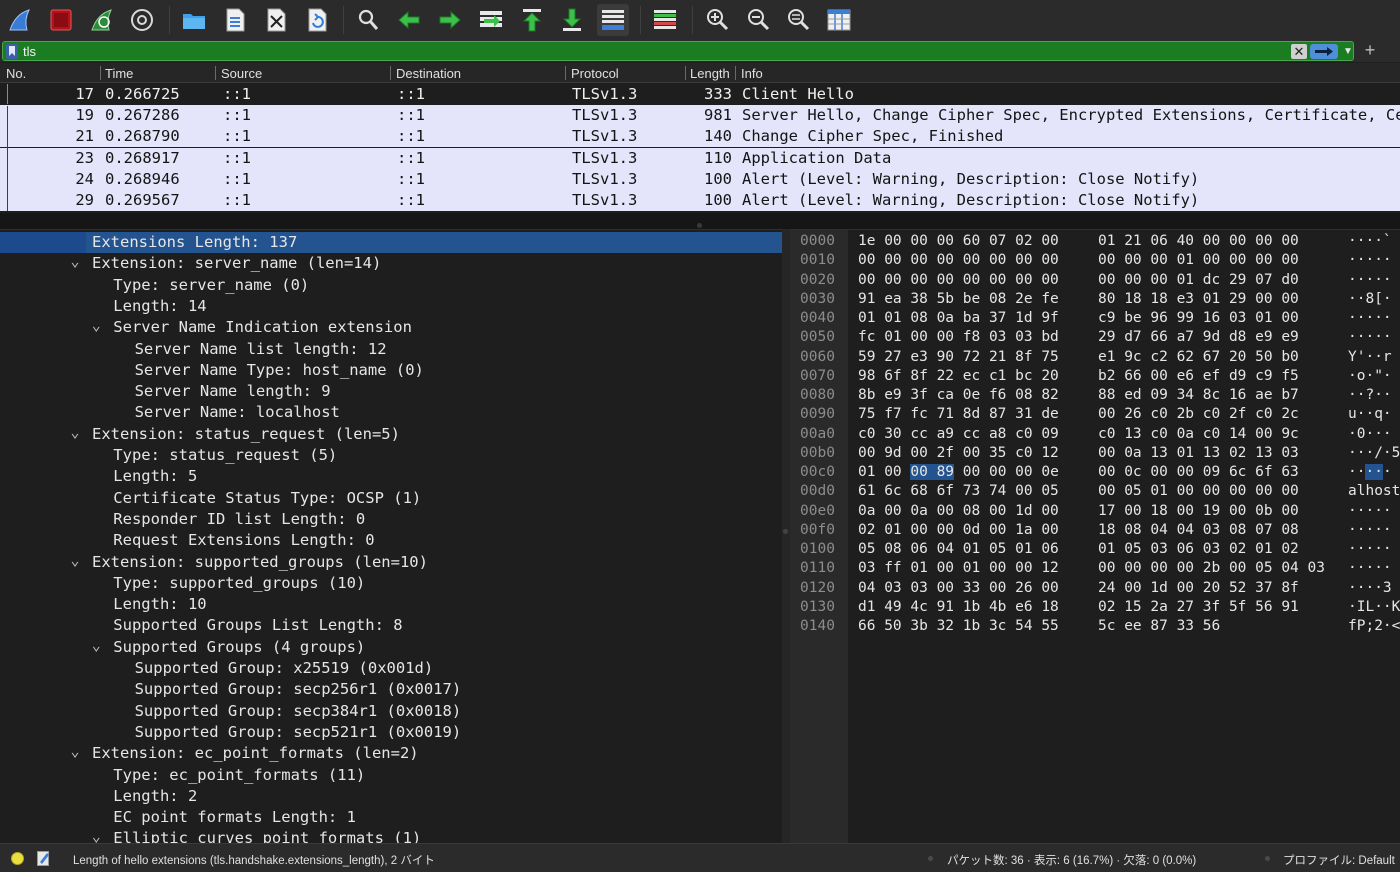  What do you see at coordinates (391, 689) in the screenshot?
I see `tree-item: Supported Group: secp256r1 (0x0017)` at bounding box center [391, 689].